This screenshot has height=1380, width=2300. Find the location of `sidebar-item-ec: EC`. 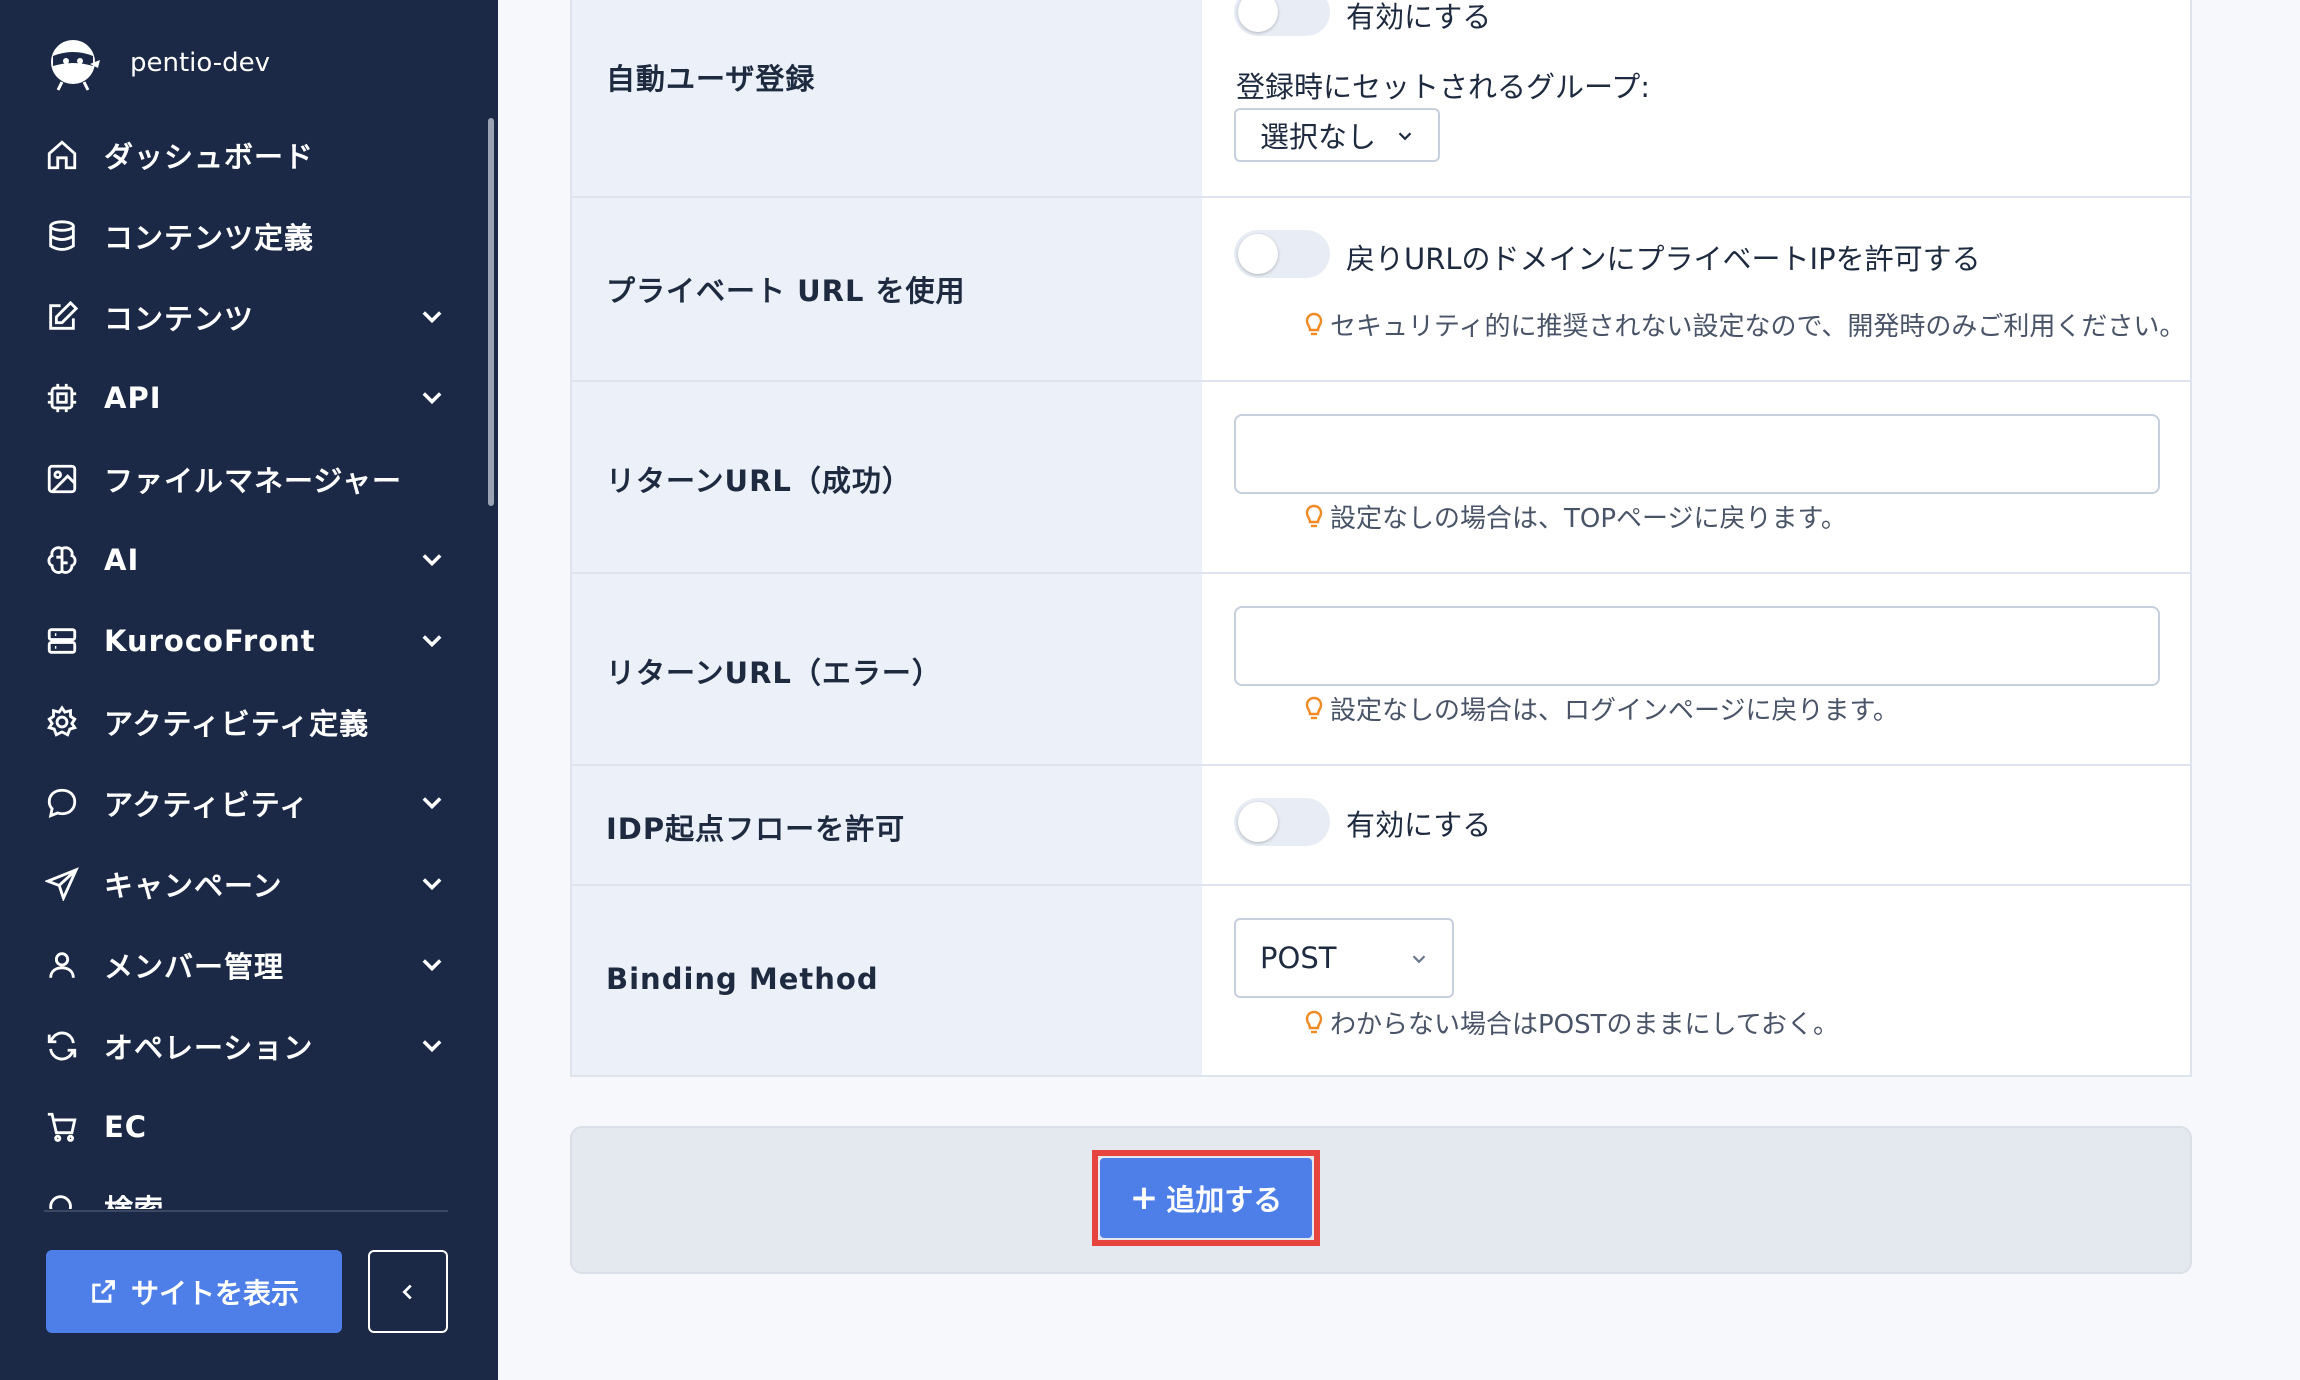

sidebar-item-ec: EC is located at coordinates (235, 1126).